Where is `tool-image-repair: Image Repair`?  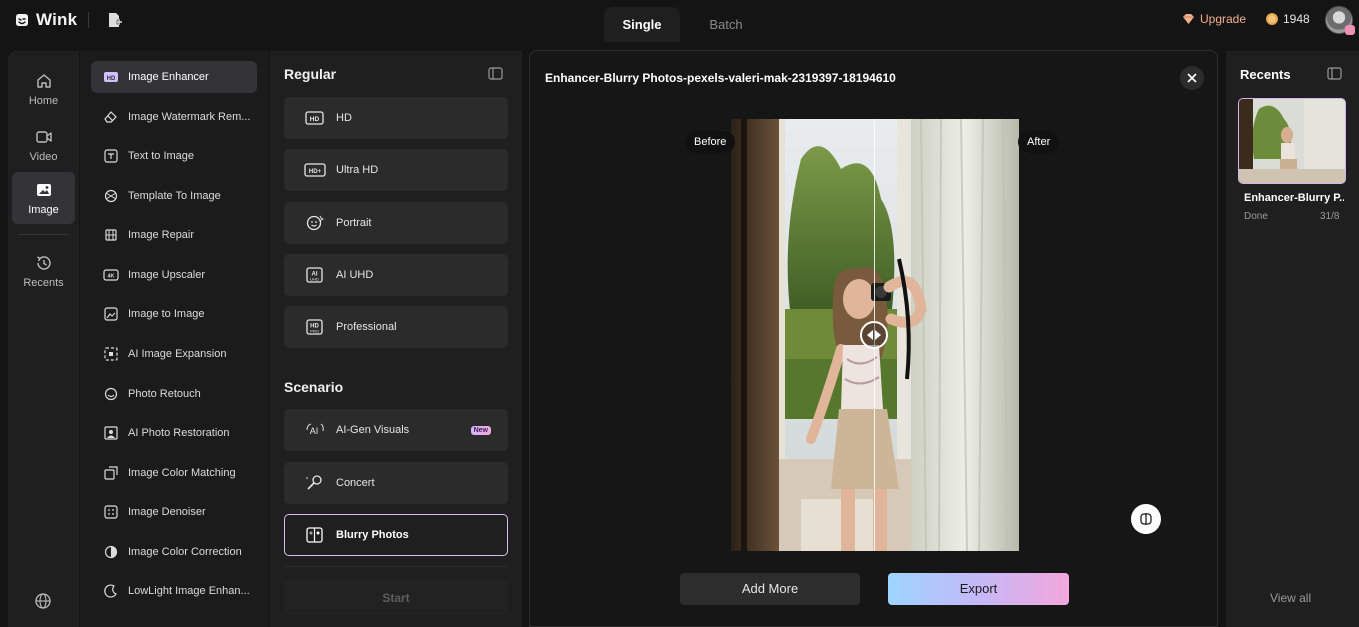
tool-image-repair: Image Repair is located at coordinates (174, 235).